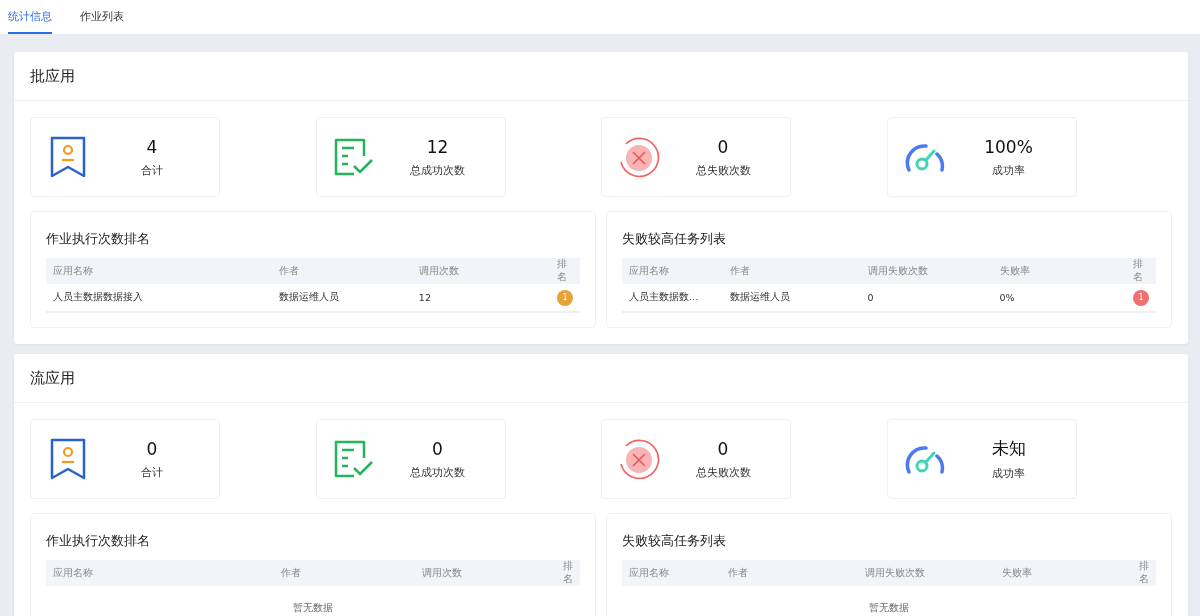 The height and width of the screenshot is (616, 1200). Describe the element at coordinates (52, 378) in the screenshot. I see `section-title: 流应用` at that location.